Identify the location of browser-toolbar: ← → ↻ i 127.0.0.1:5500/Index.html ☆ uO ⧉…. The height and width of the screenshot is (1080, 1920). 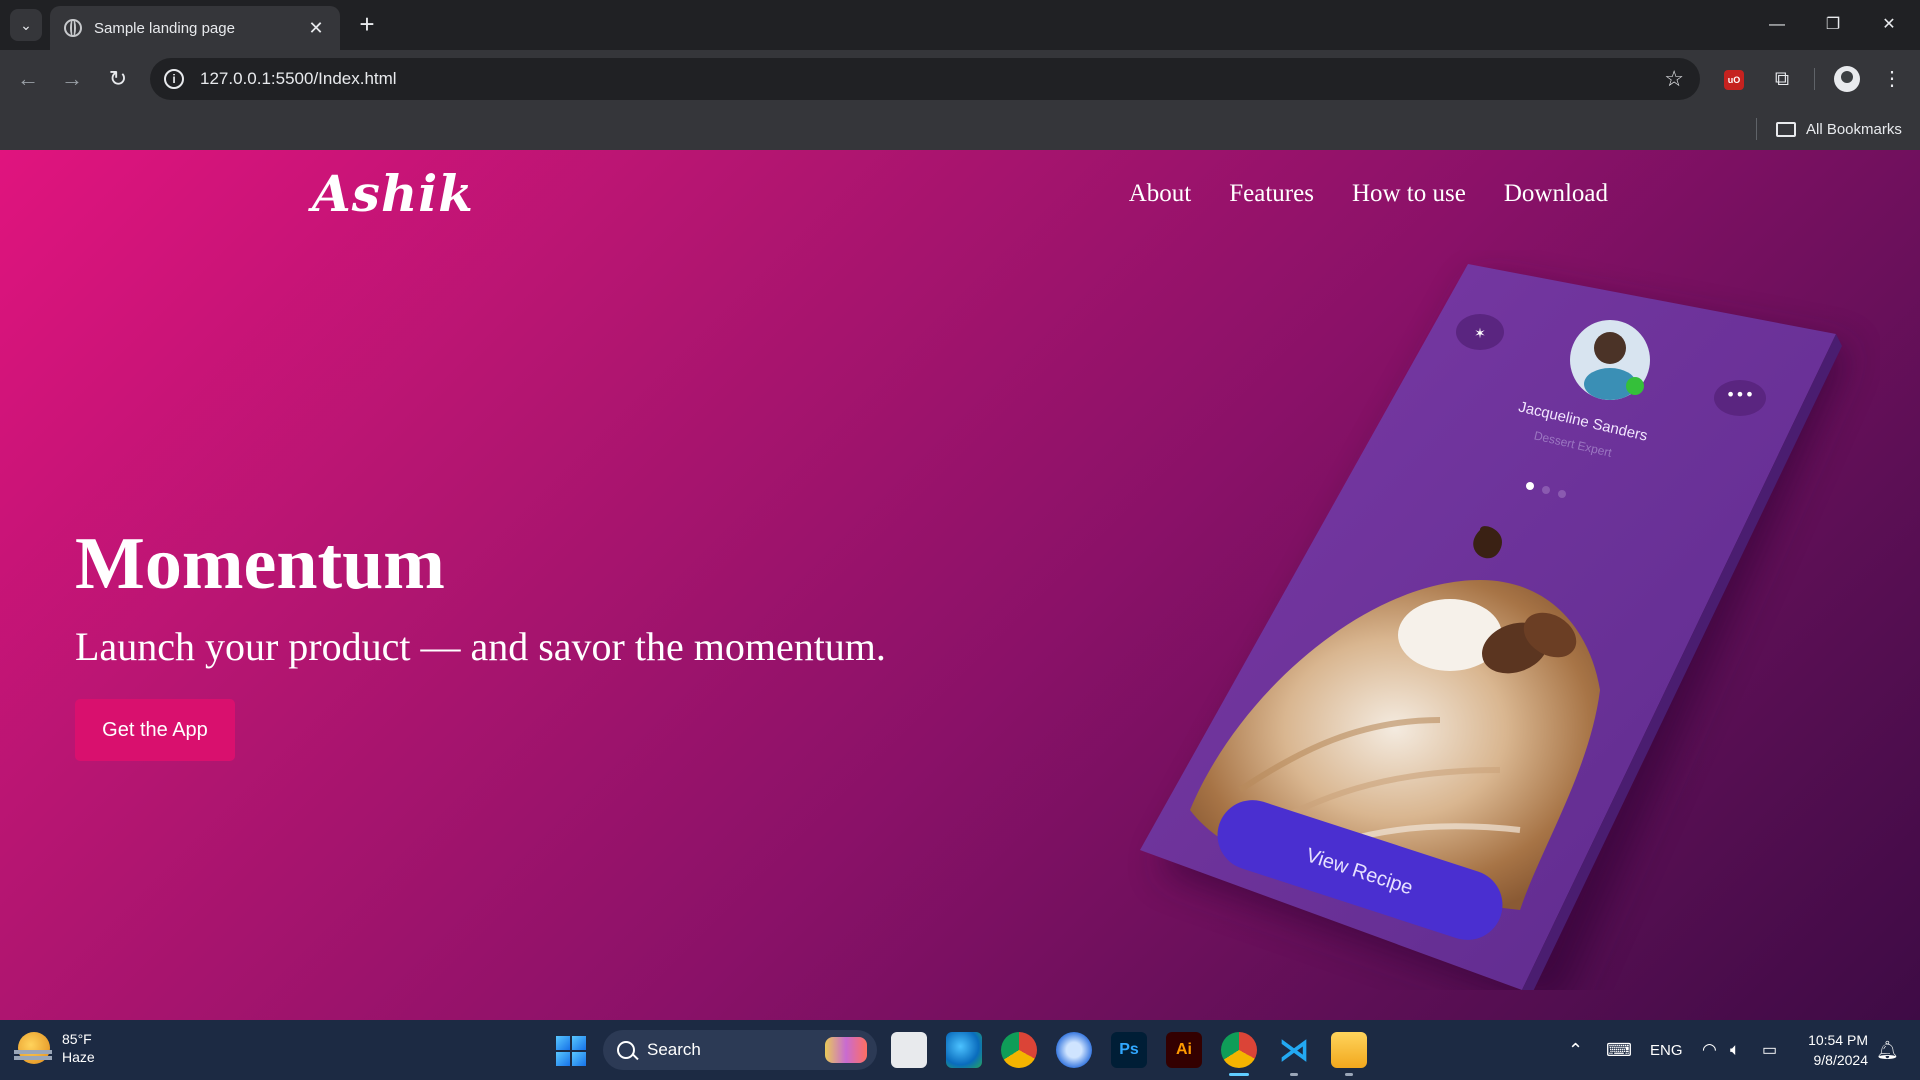
(960, 79).